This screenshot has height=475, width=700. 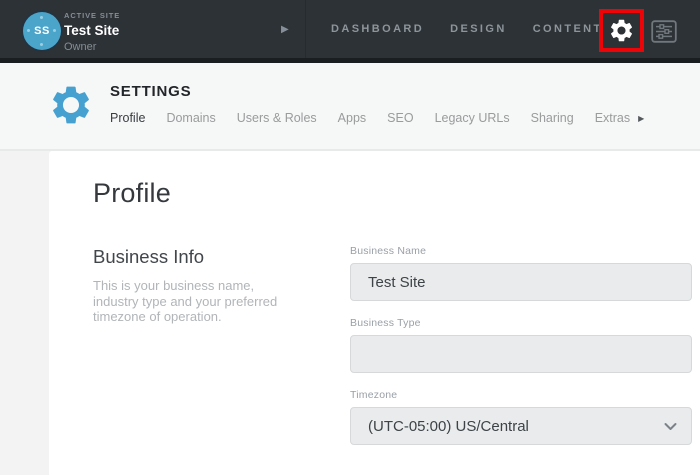 I want to click on timezone-field-group: Timezone (UTC-05:00) US/Central, so click(x=521, y=417).